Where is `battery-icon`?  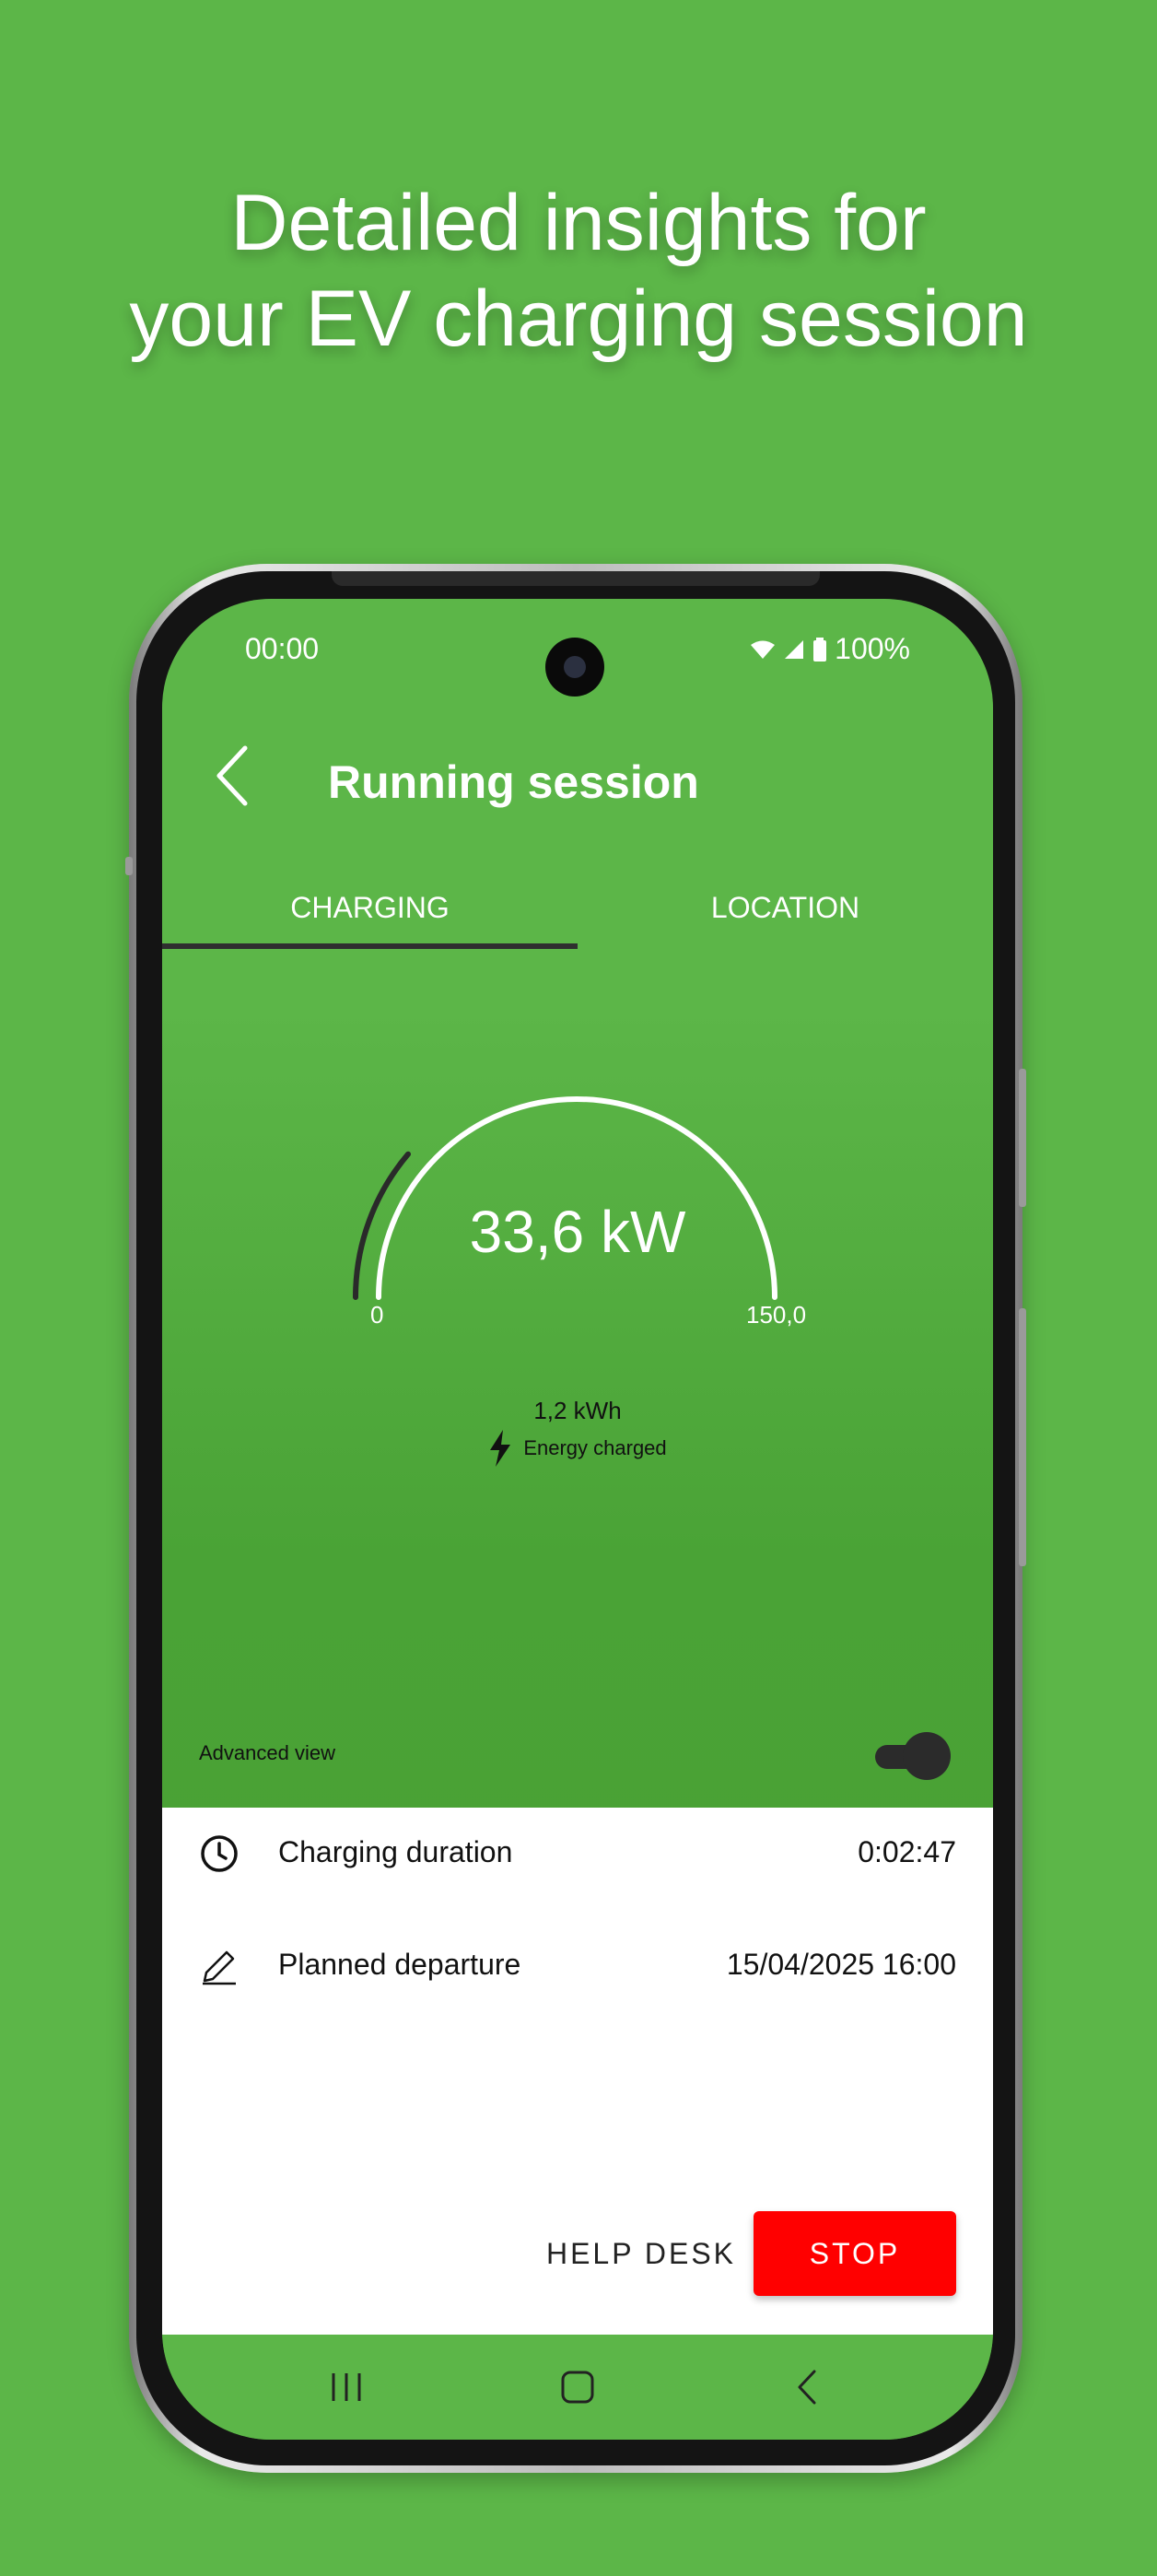 battery-icon is located at coordinates (820, 649).